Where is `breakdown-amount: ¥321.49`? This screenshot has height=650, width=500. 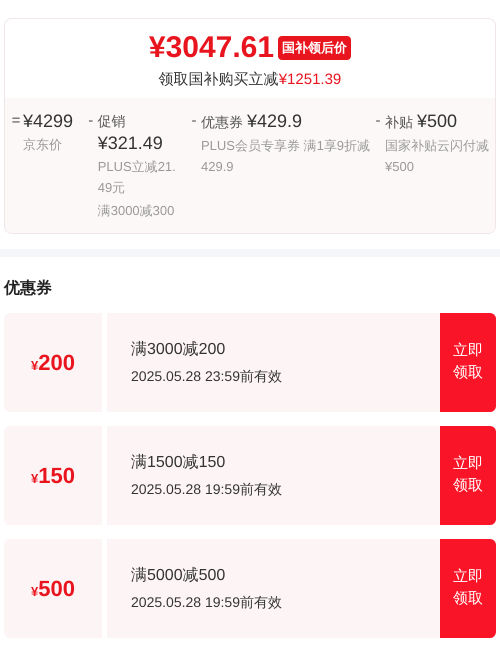 breakdown-amount: ¥321.49 is located at coordinates (130, 143).